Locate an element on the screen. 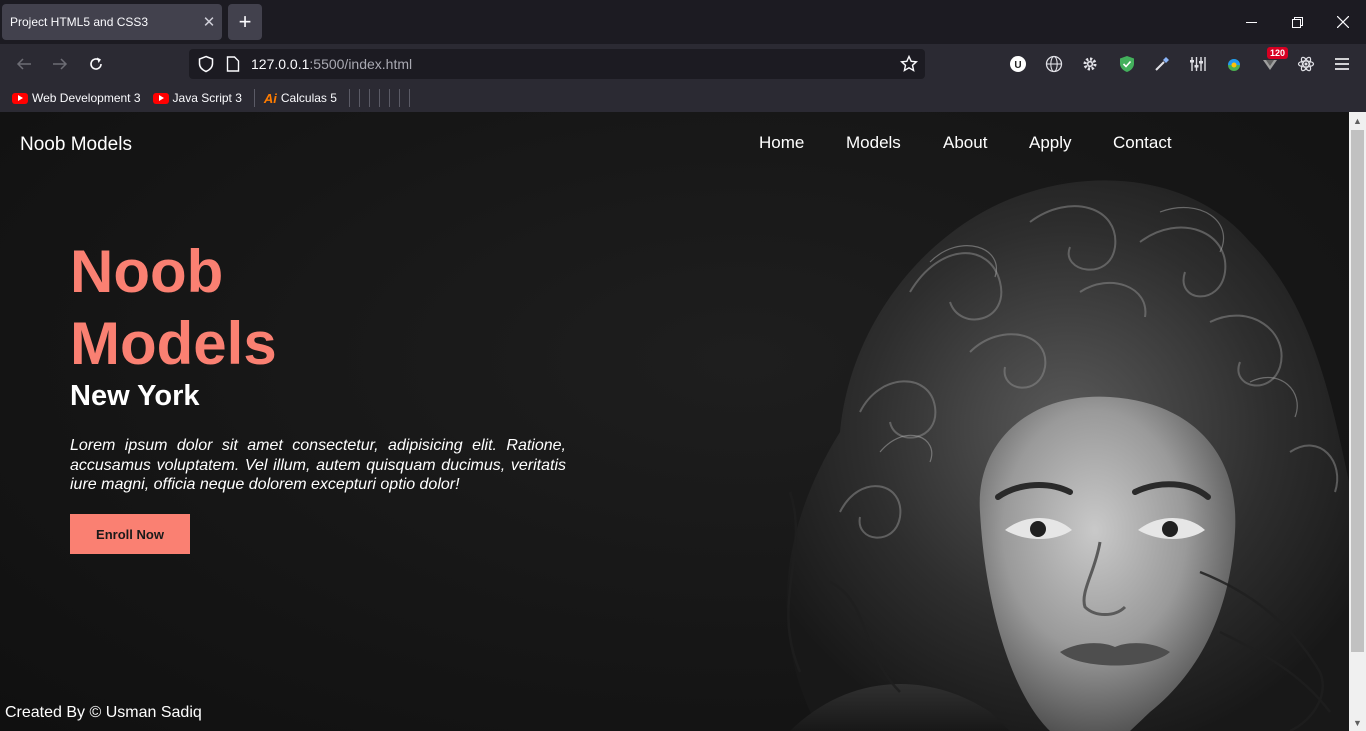 This screenshot has height=731, width=1366. tab-strip: Project HTML5 and CSS3 ✕ + is located at coordinates (683, 22).